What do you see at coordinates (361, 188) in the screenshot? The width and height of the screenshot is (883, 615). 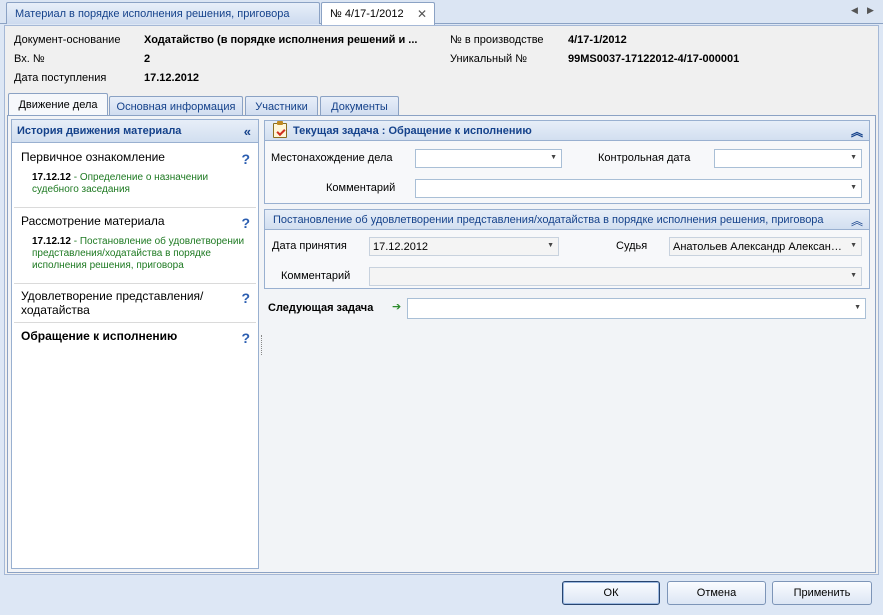 I see `comment-label: Комментарий` at bounding box center [361, 188].